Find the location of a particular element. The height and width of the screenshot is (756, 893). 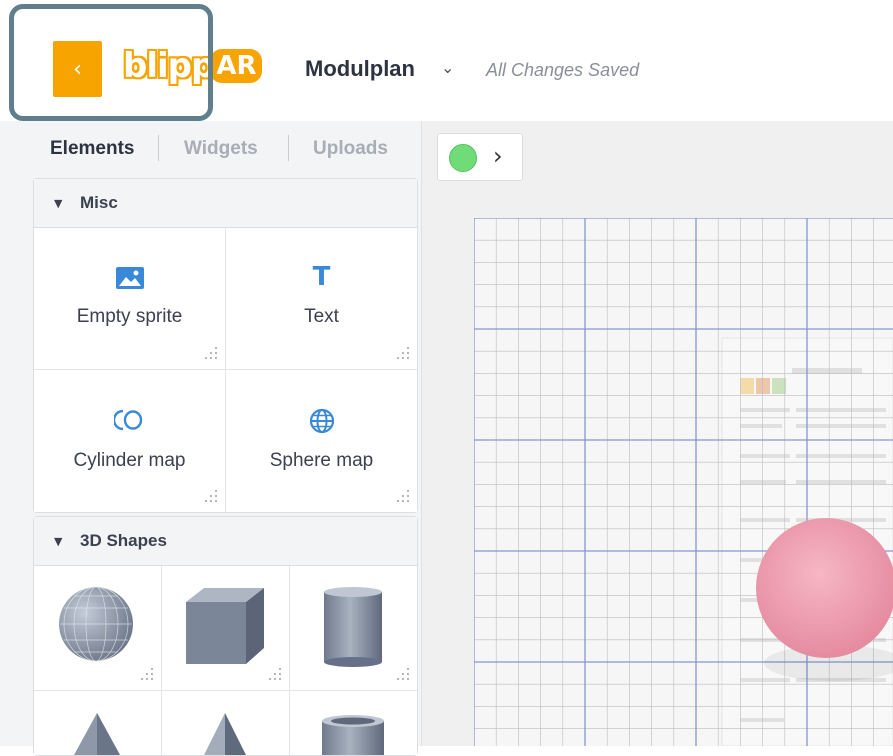

tab-uploads: Uploads is located at coordinates (350, 149).